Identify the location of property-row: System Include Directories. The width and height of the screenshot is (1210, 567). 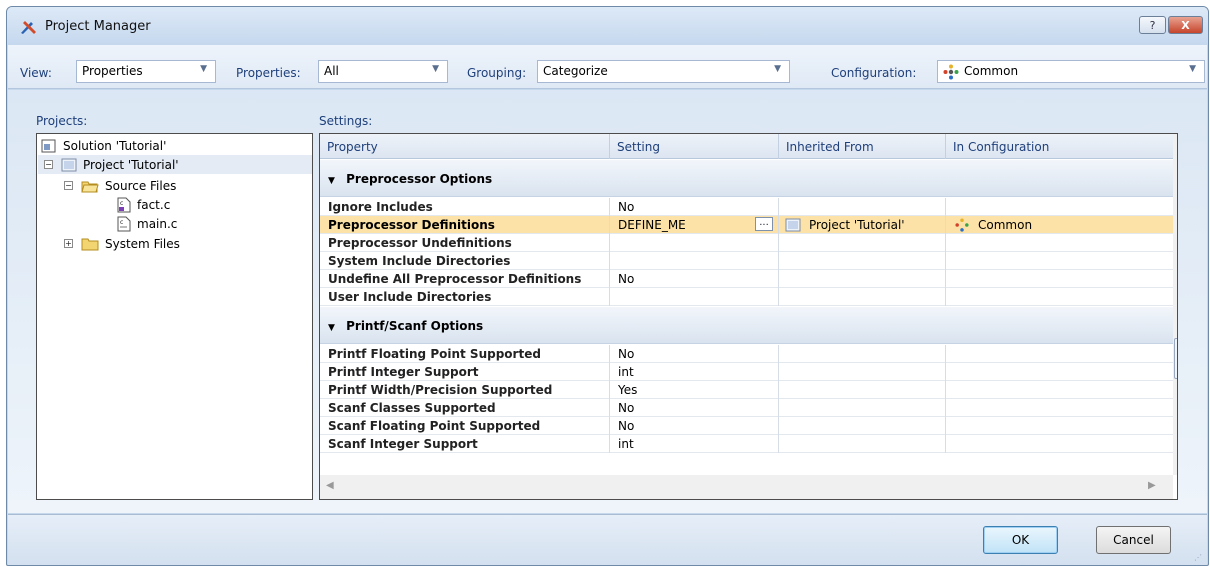
(746, 261).